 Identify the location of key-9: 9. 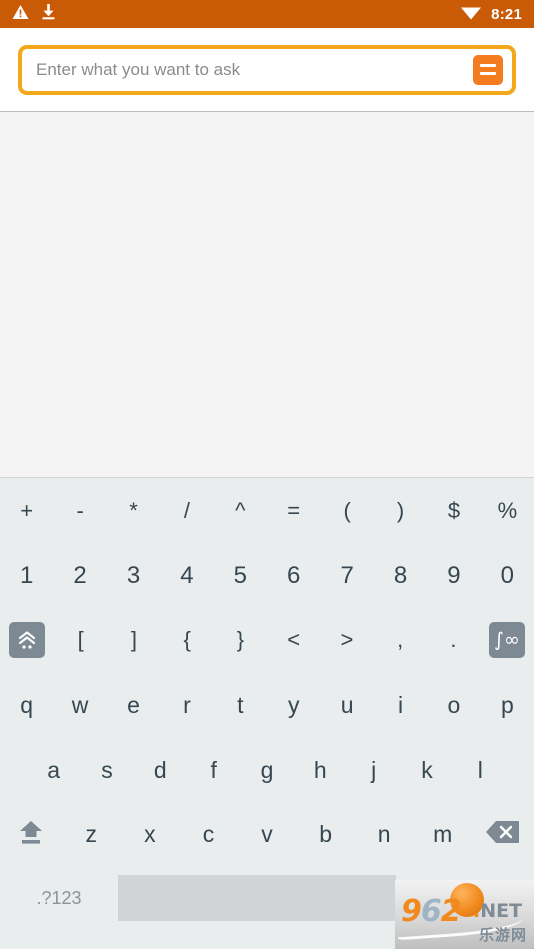
(453, 576).